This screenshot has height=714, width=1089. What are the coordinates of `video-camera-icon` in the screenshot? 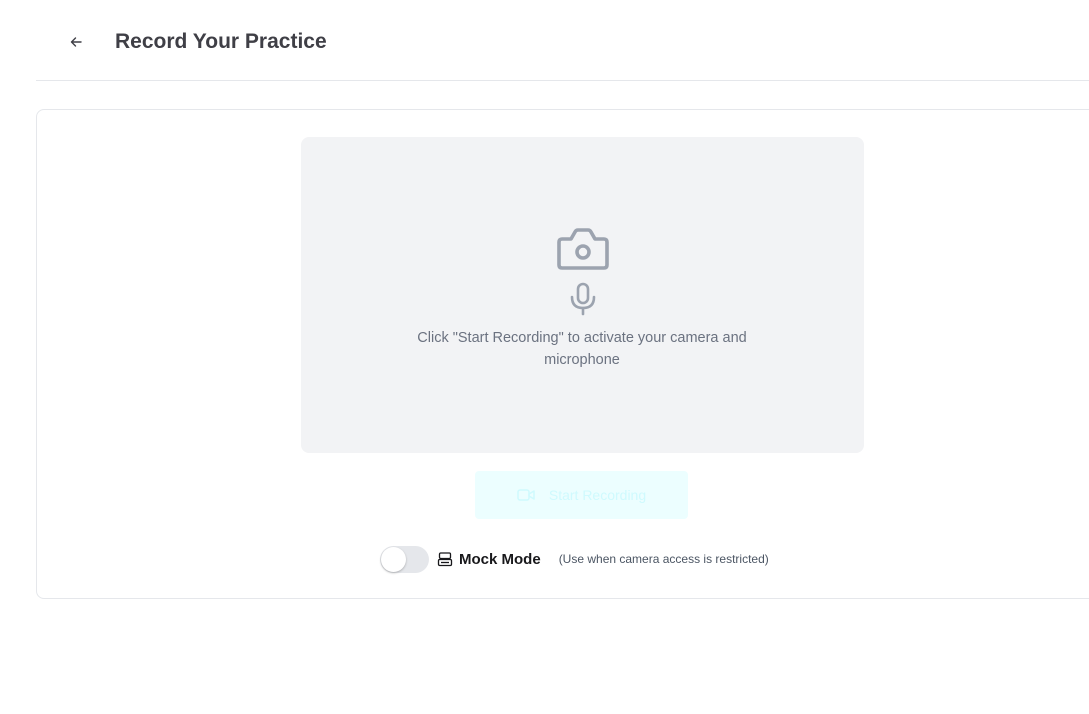 It's located at (526, 495).